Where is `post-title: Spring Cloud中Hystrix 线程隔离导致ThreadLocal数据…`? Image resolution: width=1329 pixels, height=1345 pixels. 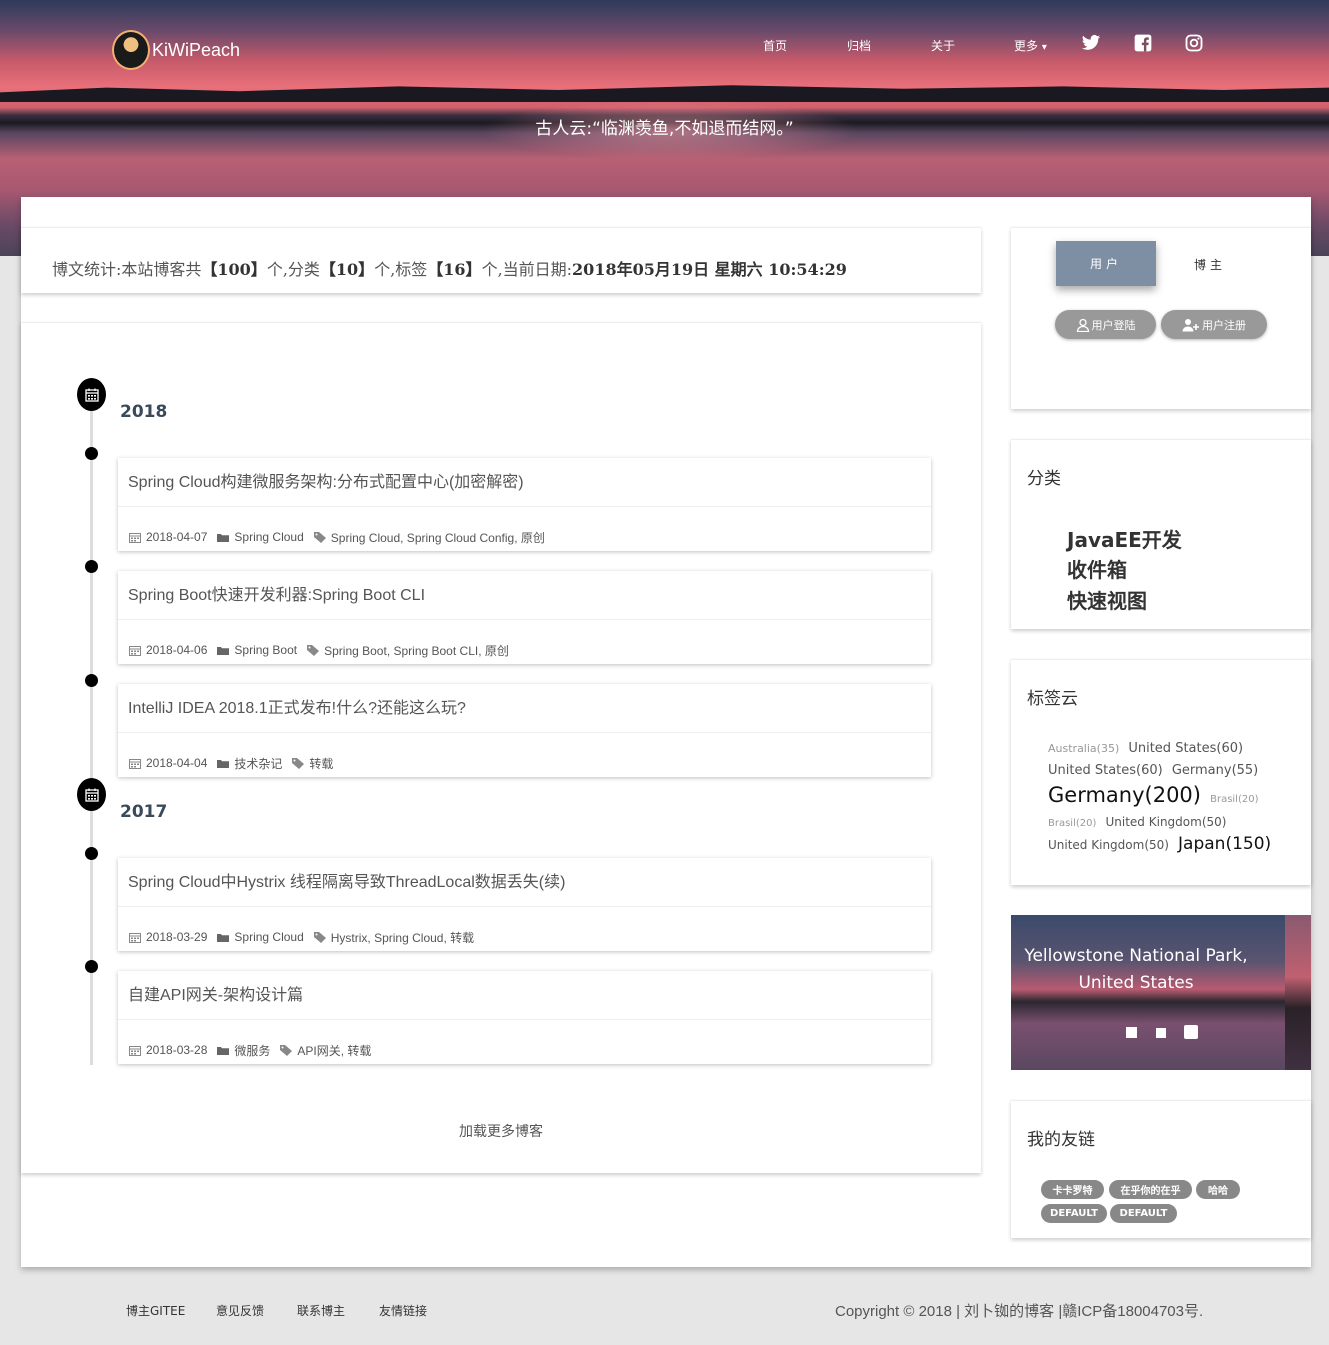 post-title: Spring Cloud中Hystrix 线程隔离导致ThreadLocal数据… is located at coordinates (346, 880).